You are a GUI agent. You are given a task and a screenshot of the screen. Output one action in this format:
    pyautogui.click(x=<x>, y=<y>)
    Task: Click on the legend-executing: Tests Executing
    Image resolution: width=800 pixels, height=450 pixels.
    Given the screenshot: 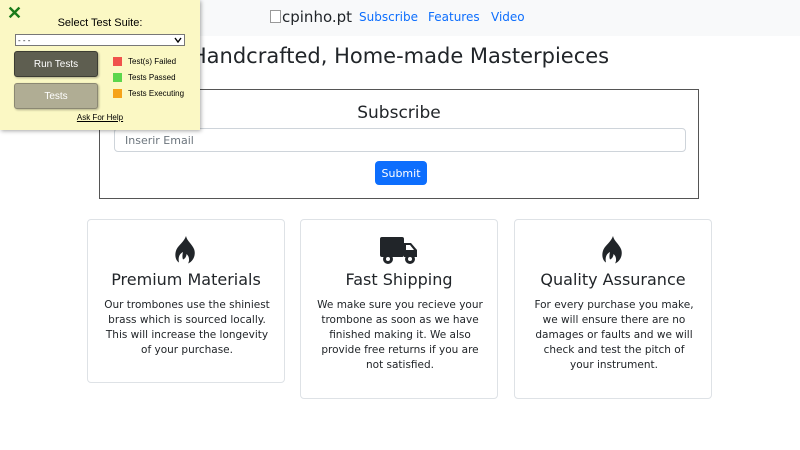 What is the action you would take?
    pyautogui.click(x=148, y=93)
    